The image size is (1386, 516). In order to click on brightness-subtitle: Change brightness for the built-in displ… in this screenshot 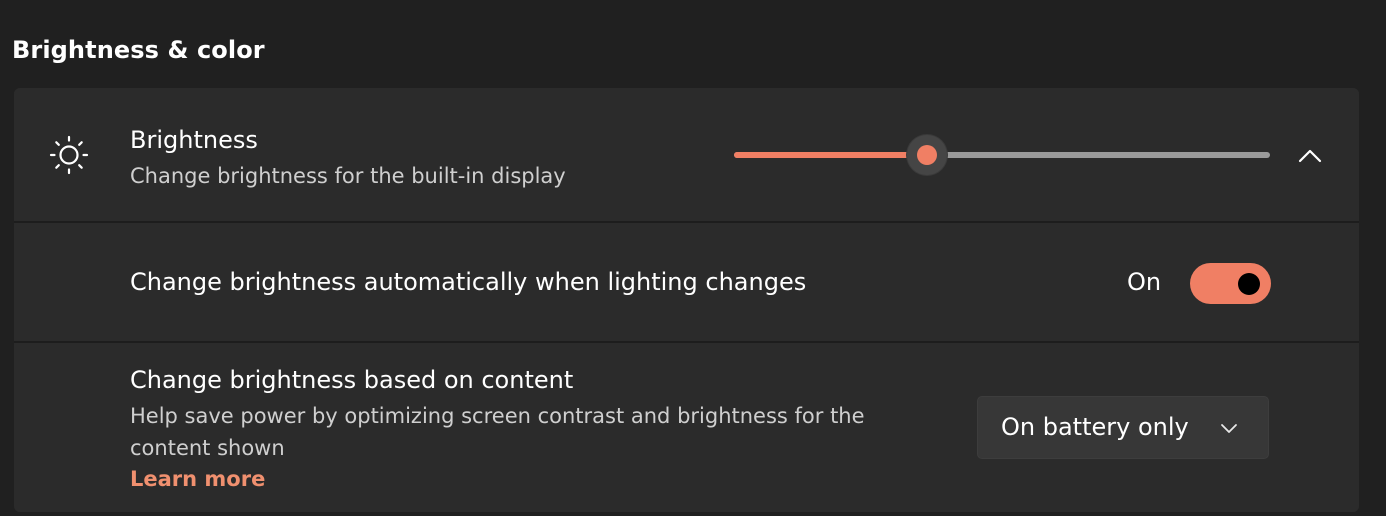, I will do `click(348, 176)`.